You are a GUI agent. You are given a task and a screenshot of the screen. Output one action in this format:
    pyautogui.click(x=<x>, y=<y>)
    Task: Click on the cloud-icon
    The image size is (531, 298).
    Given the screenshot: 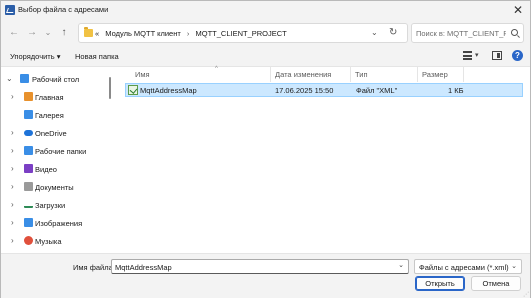 What is the action you would take?
    pyautogui.click(x=28, y=133)
    